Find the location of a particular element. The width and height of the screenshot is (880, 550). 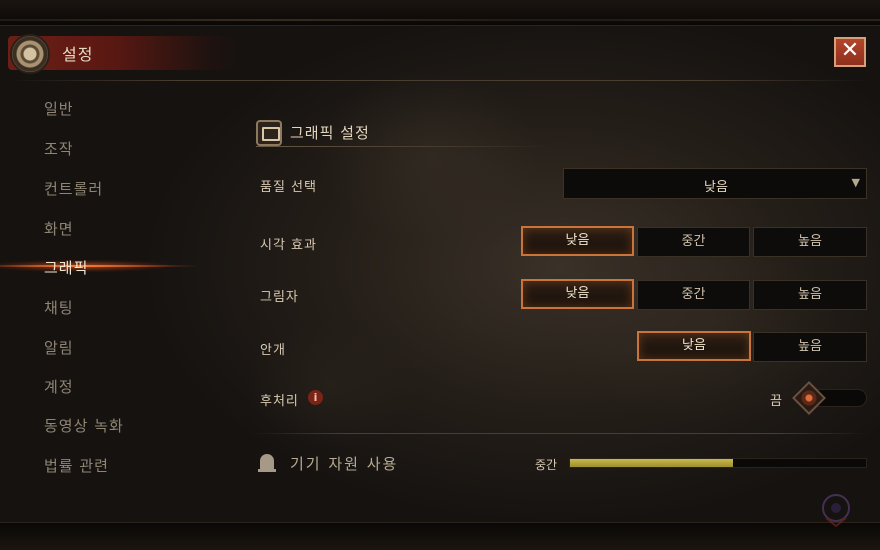

sidebar-item-chat: 채팅 is located at coordinates (59, 307).